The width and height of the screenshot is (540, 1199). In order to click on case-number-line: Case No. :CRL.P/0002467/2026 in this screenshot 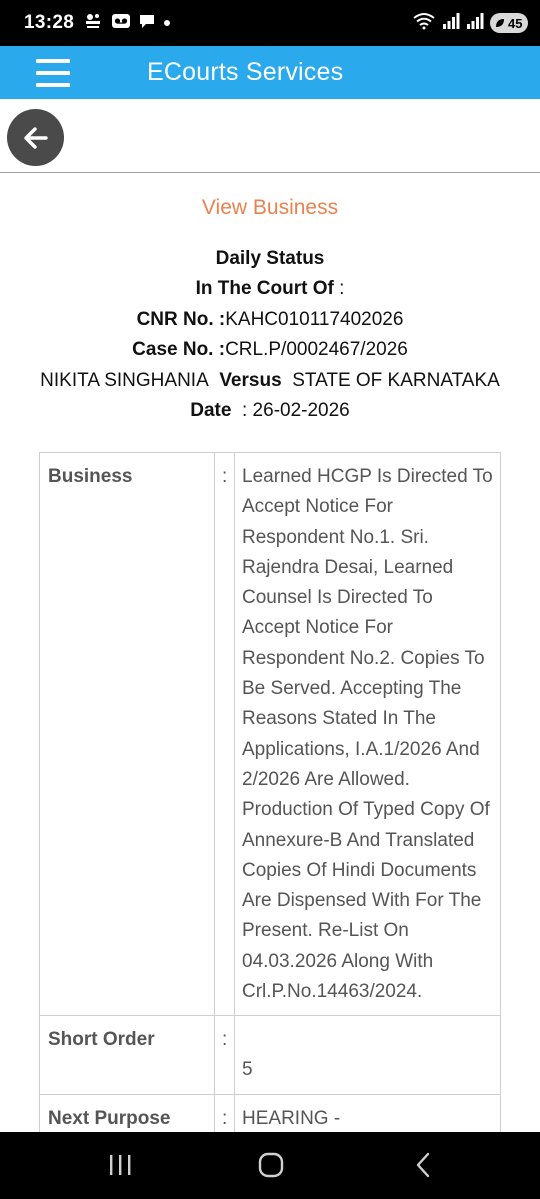, I will do `click(270, 350)`.